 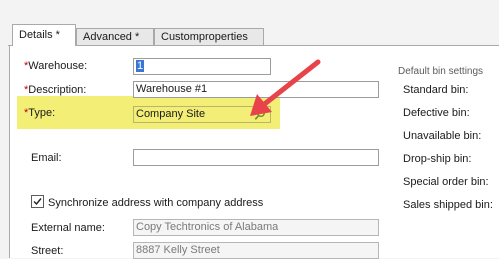 I want to click on bin-settings-title: Default bin settings, so click(x=441, y=71).